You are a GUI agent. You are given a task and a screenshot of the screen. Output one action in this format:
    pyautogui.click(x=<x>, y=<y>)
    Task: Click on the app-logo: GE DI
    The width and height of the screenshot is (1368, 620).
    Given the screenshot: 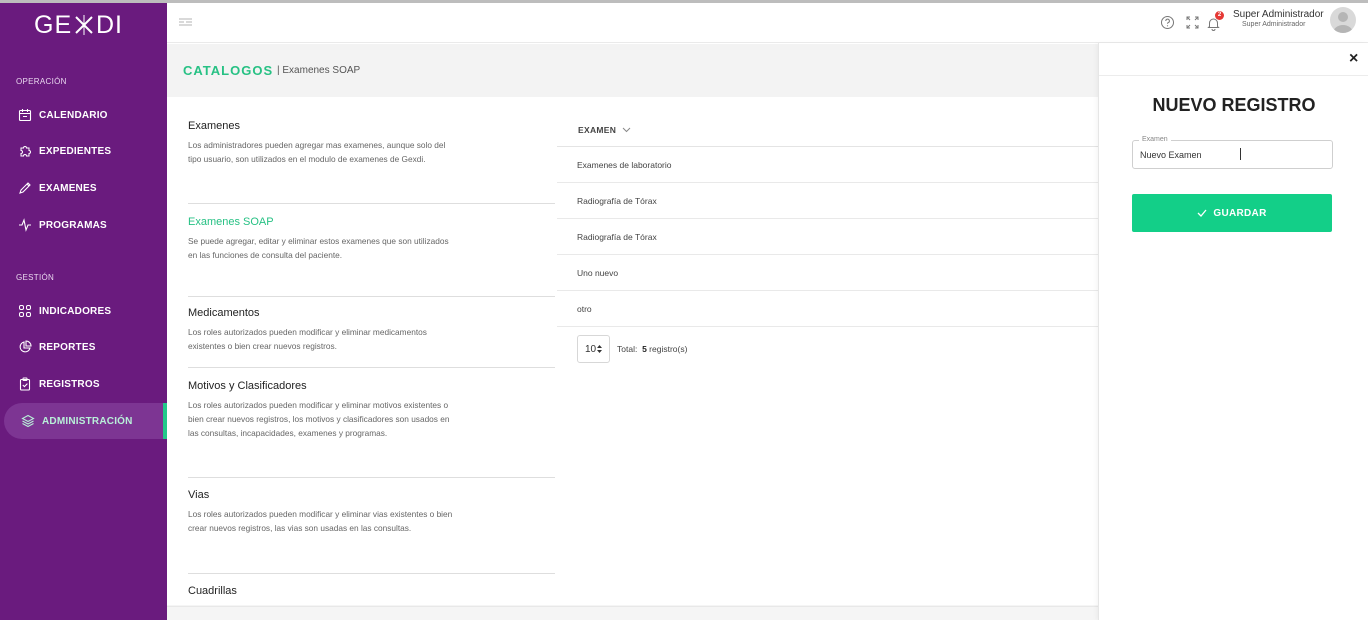 What is the action you would take?
    pyautogui.click(x=83, y=27)
    